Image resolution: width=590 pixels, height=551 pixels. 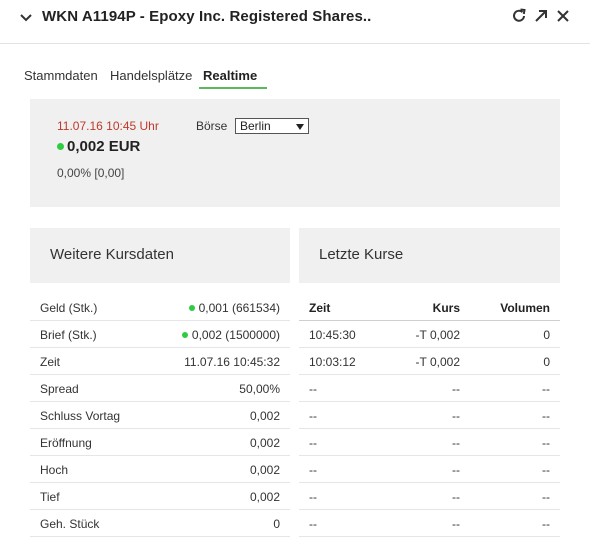 I want to click on quote-price: 0,002 EUR, so click(x=104, y=146).